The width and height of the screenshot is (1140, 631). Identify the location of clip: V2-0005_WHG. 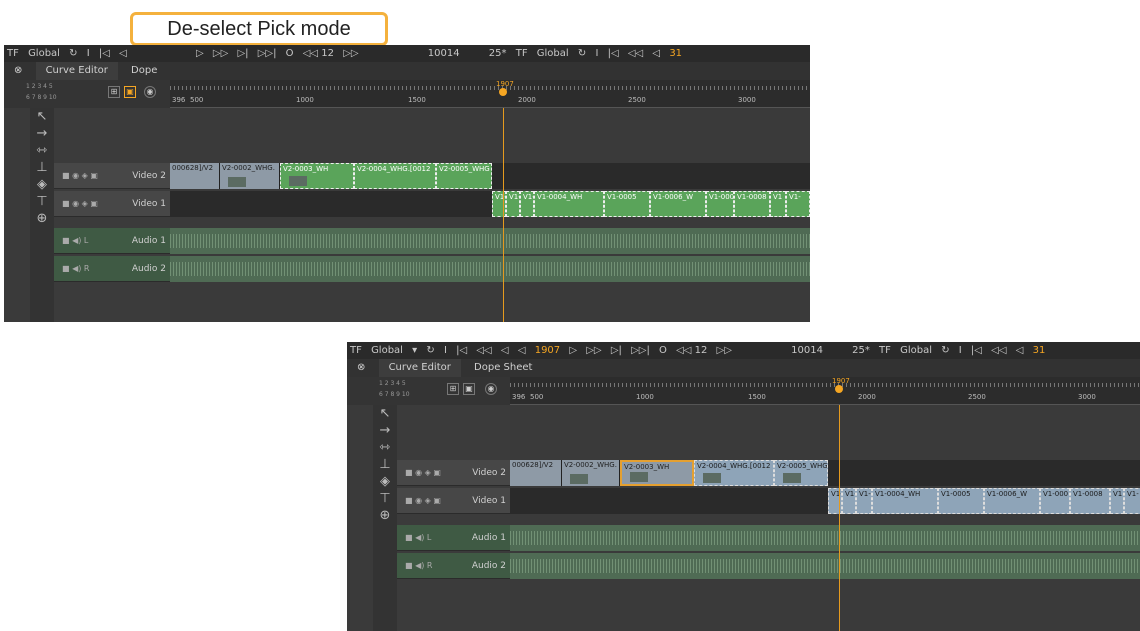
(801, 473).